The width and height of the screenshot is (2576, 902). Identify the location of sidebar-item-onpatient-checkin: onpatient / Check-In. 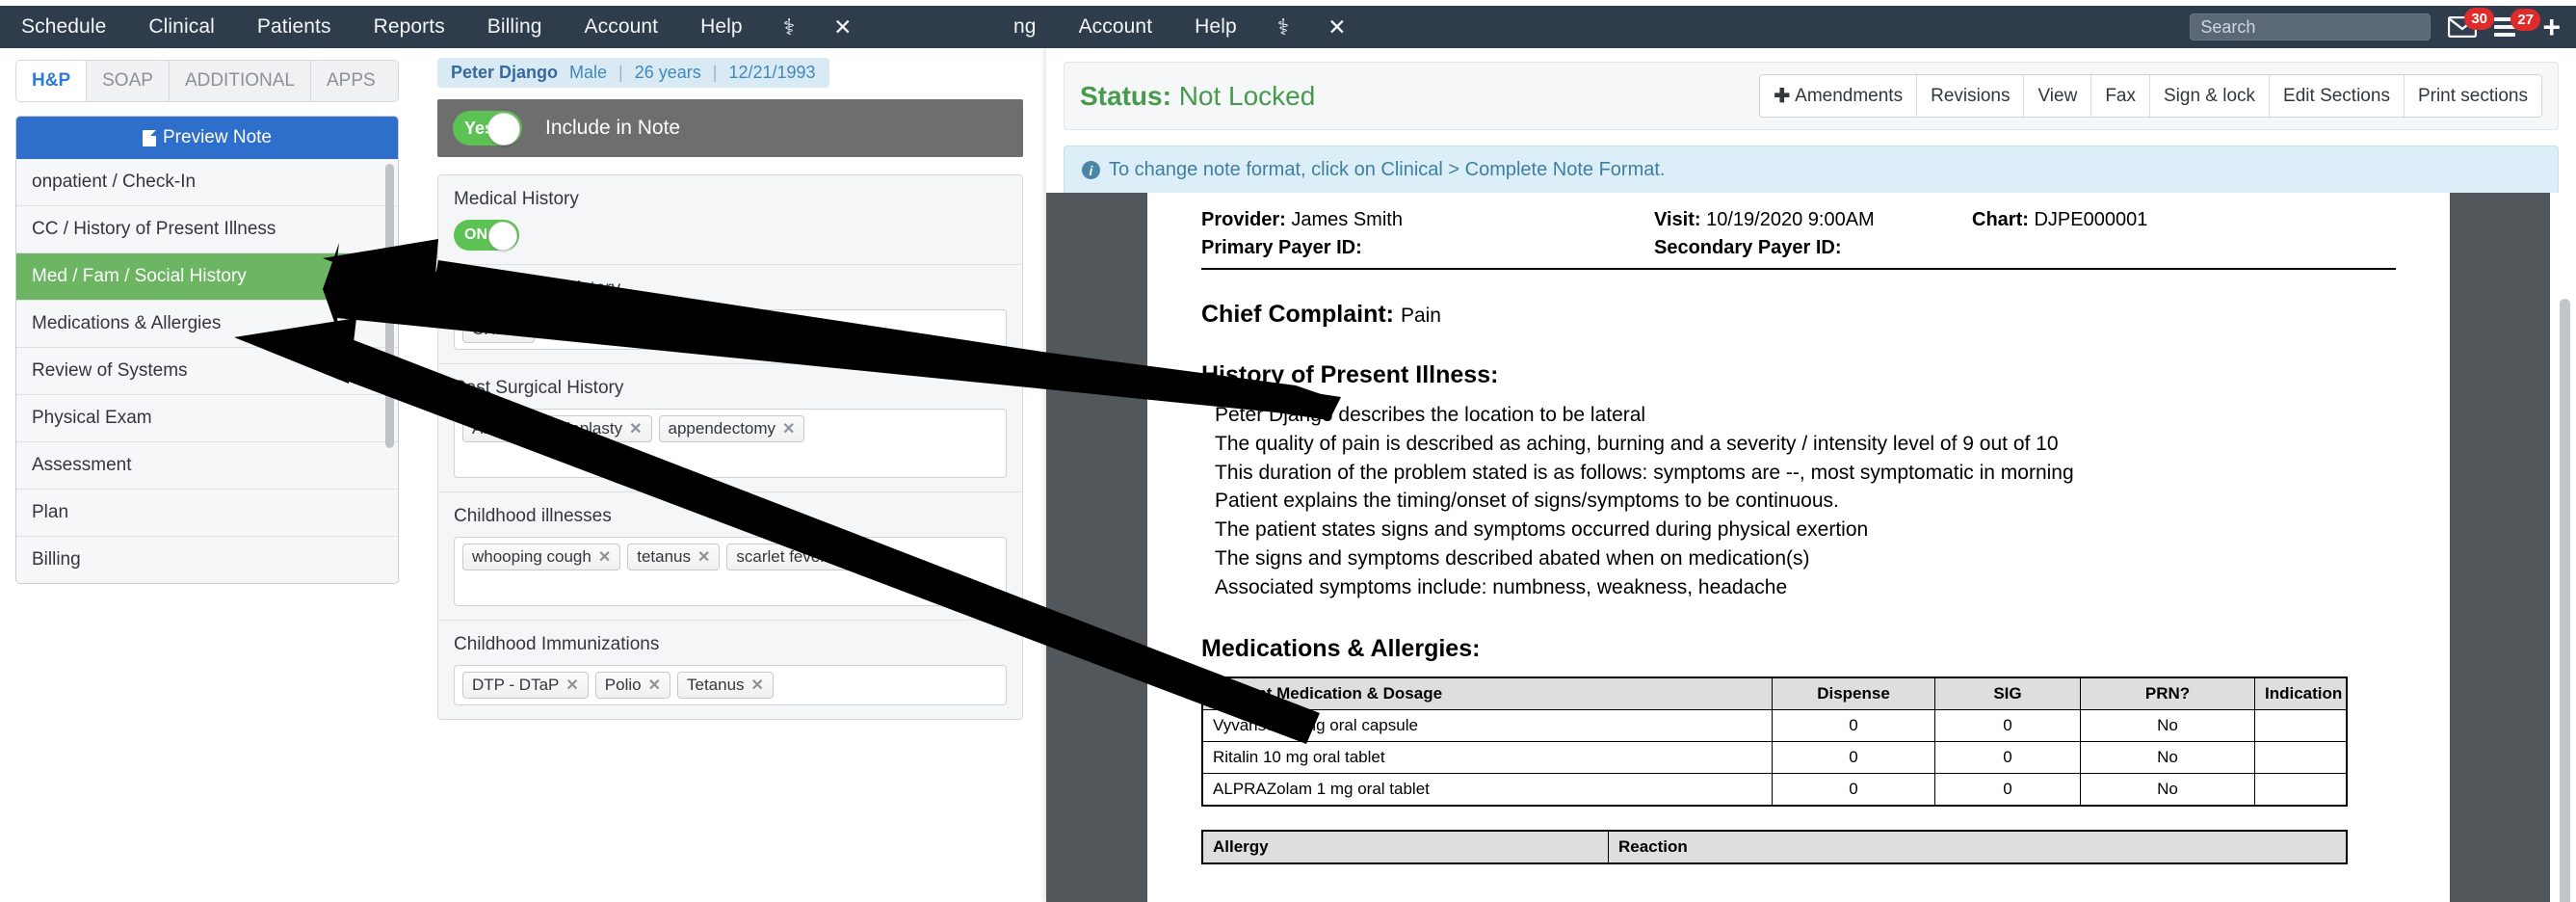
(207, 182).